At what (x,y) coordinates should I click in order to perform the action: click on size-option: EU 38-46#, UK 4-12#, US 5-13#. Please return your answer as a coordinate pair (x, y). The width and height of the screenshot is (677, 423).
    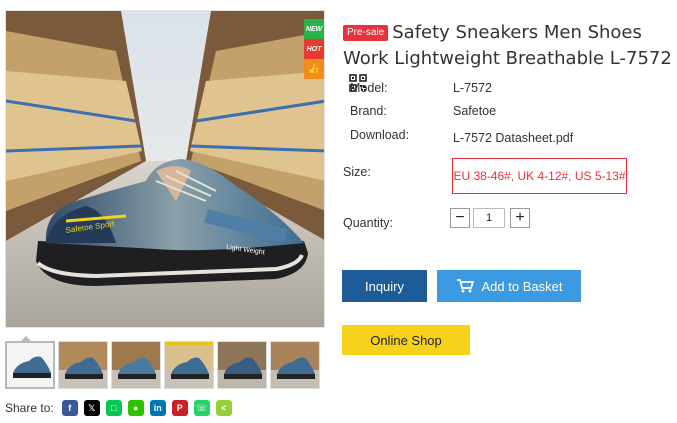
    Looking at the image, I should click on (539, 176).